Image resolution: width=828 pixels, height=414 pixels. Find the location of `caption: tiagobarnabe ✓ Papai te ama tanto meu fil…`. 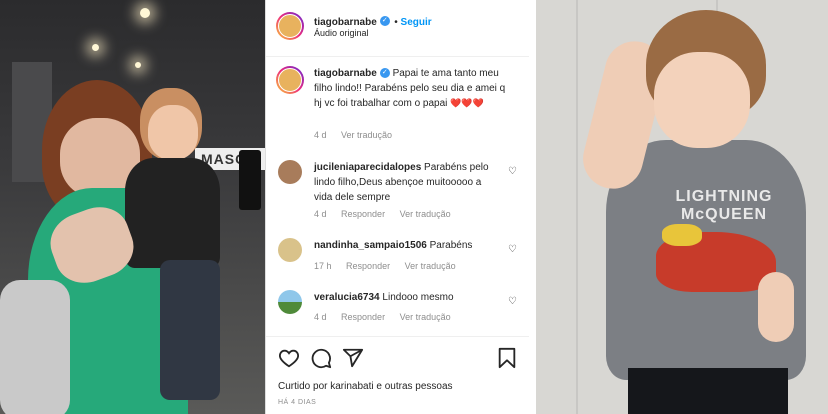

caption: tiagobarnabe ✓ Papai te ama tanto meu fil… is located at coordinates (414, 88).